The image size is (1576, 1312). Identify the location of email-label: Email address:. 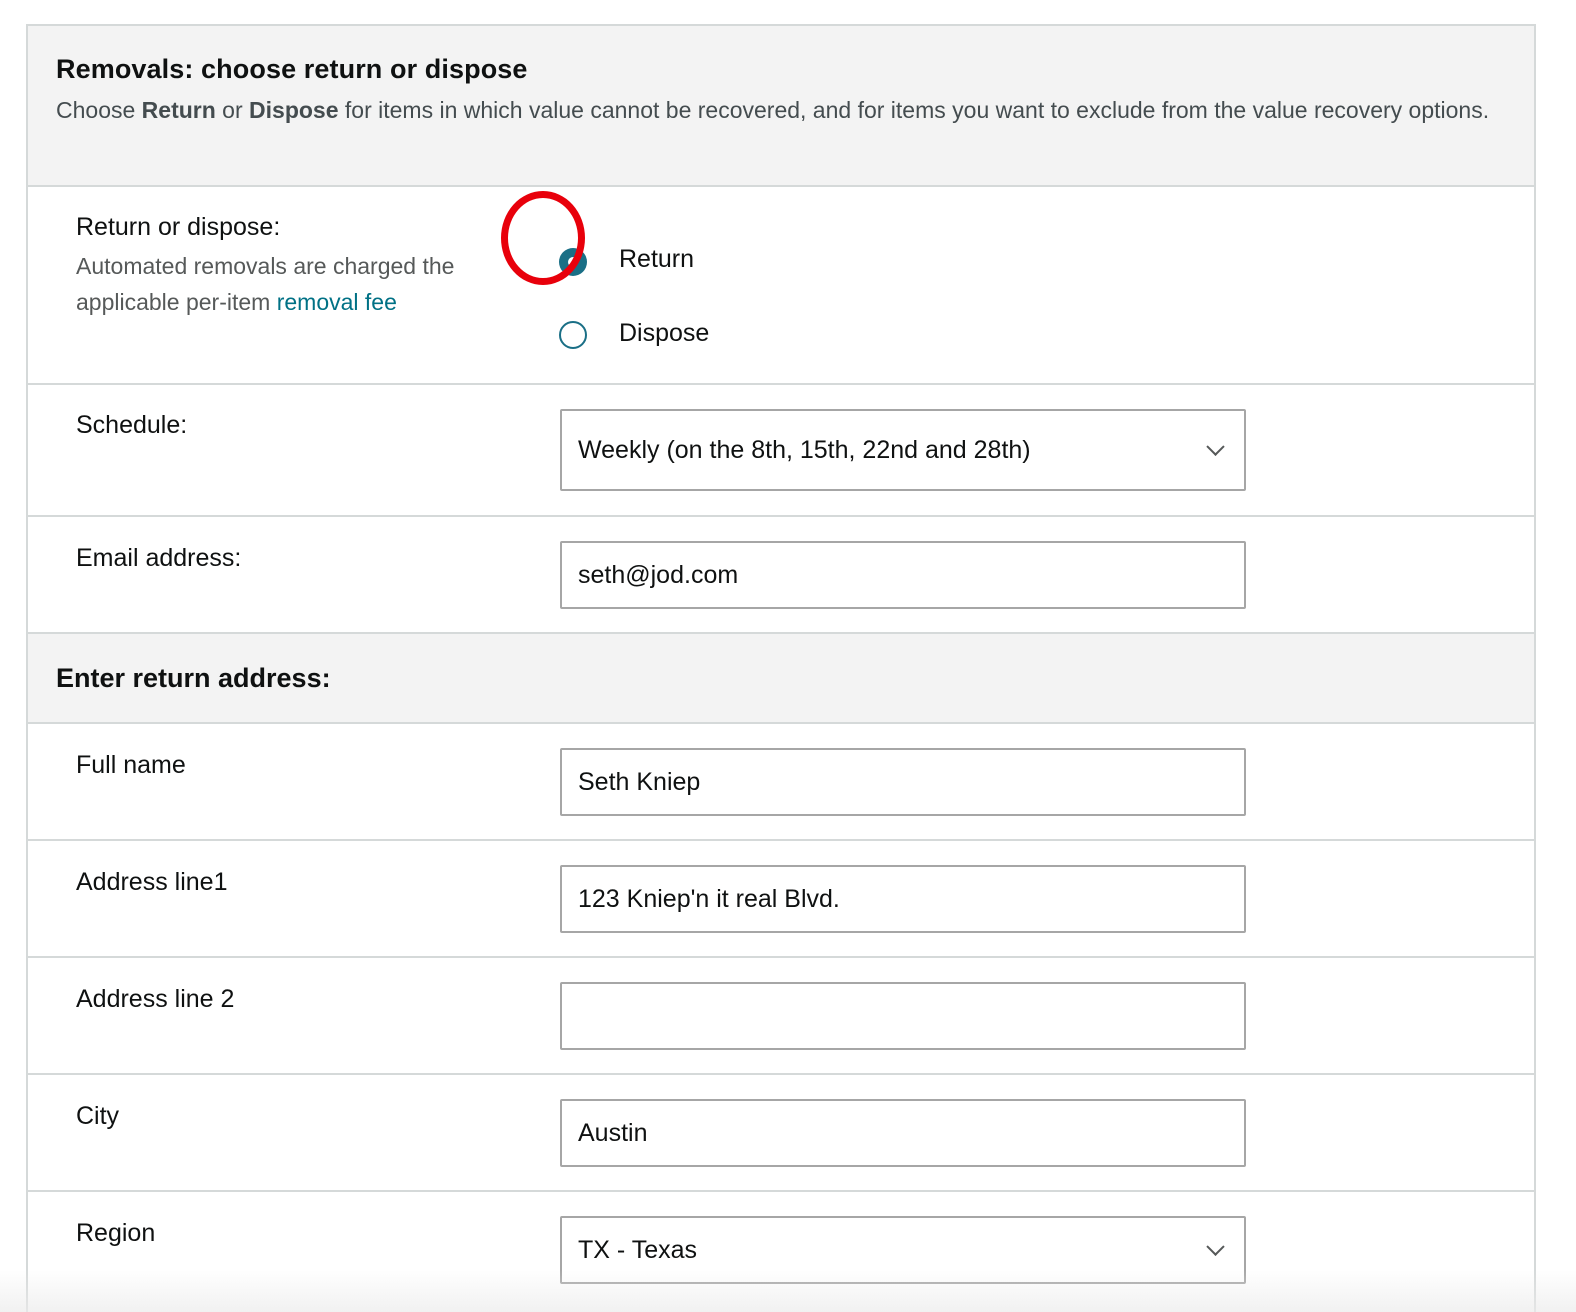
(159, 558).